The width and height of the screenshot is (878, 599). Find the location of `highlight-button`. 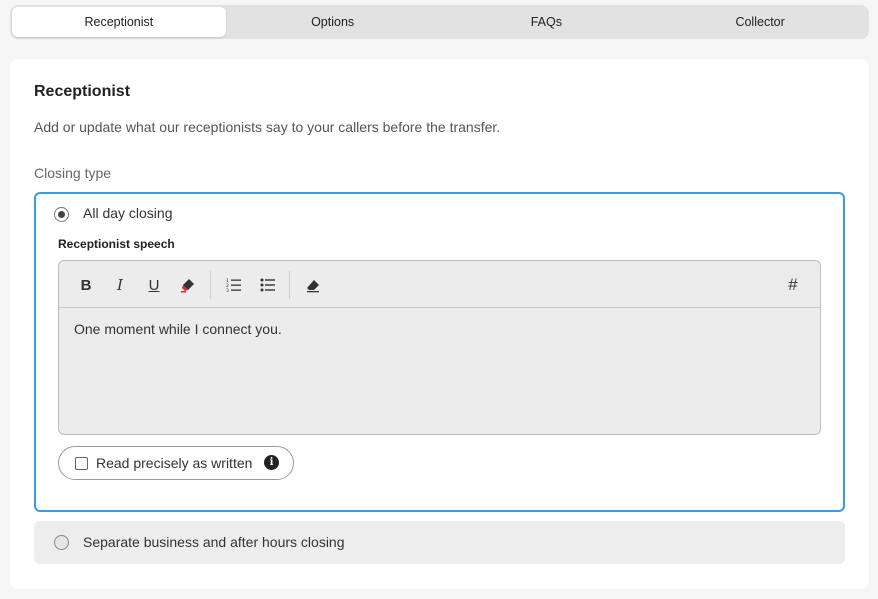

highlight-button is located at coordinates (188, 285).